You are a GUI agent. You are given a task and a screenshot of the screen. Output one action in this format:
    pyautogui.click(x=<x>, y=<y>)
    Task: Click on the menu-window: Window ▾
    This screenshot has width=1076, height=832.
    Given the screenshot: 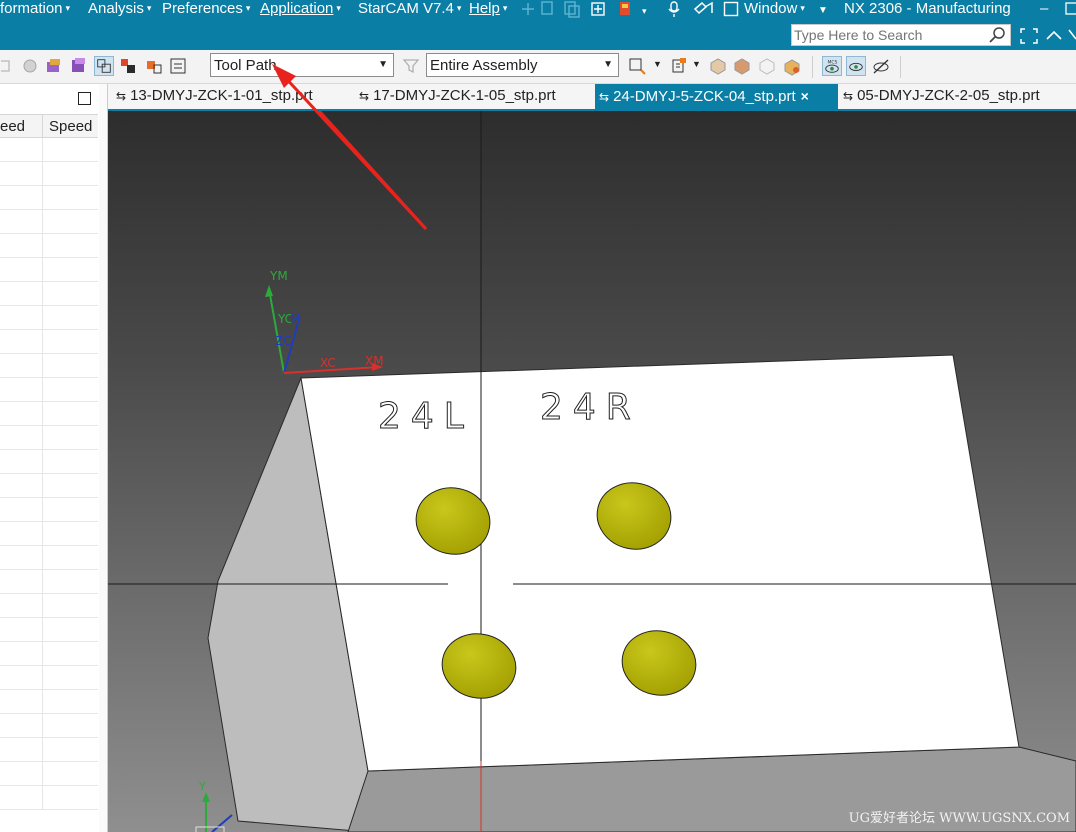 What is the action you would take?
    pyautogui.click(x=774, y=10)
    